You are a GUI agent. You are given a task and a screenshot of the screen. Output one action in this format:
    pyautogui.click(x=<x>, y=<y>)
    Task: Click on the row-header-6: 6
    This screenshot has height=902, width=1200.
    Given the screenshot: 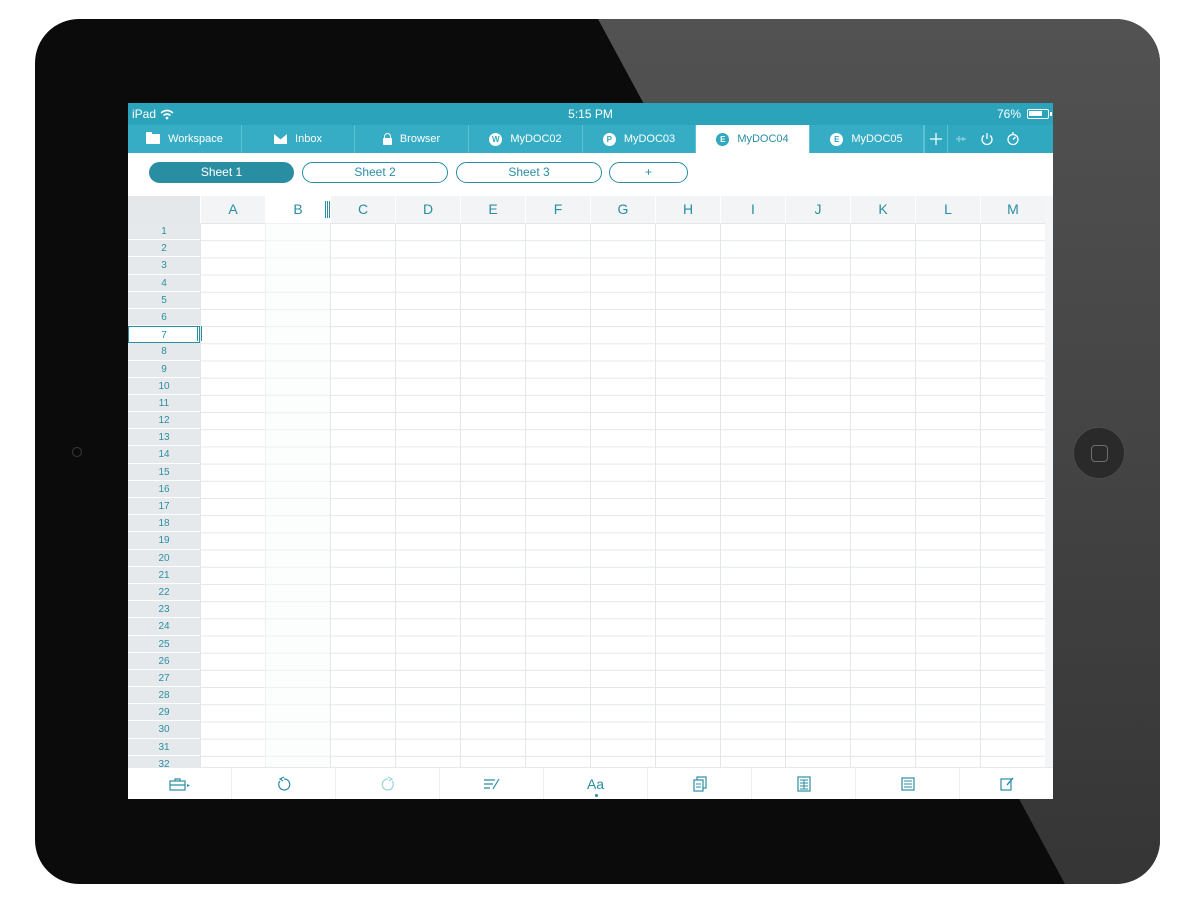 What is the action you would take?
    pyautogui.click(x=164, y=318)
    